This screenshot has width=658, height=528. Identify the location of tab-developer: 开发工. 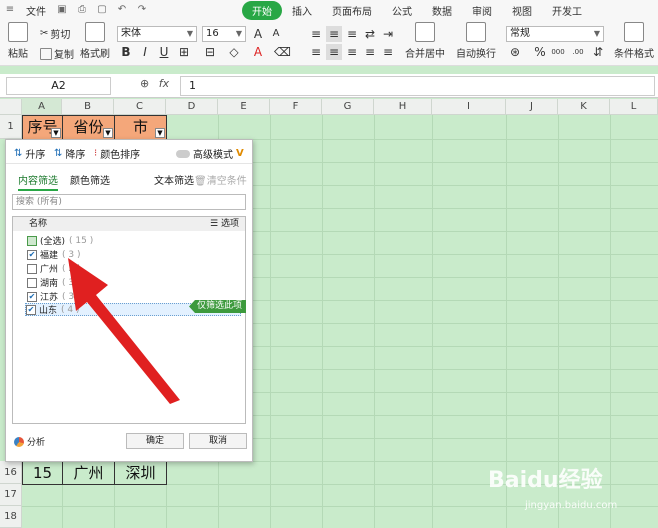
(567, 10).